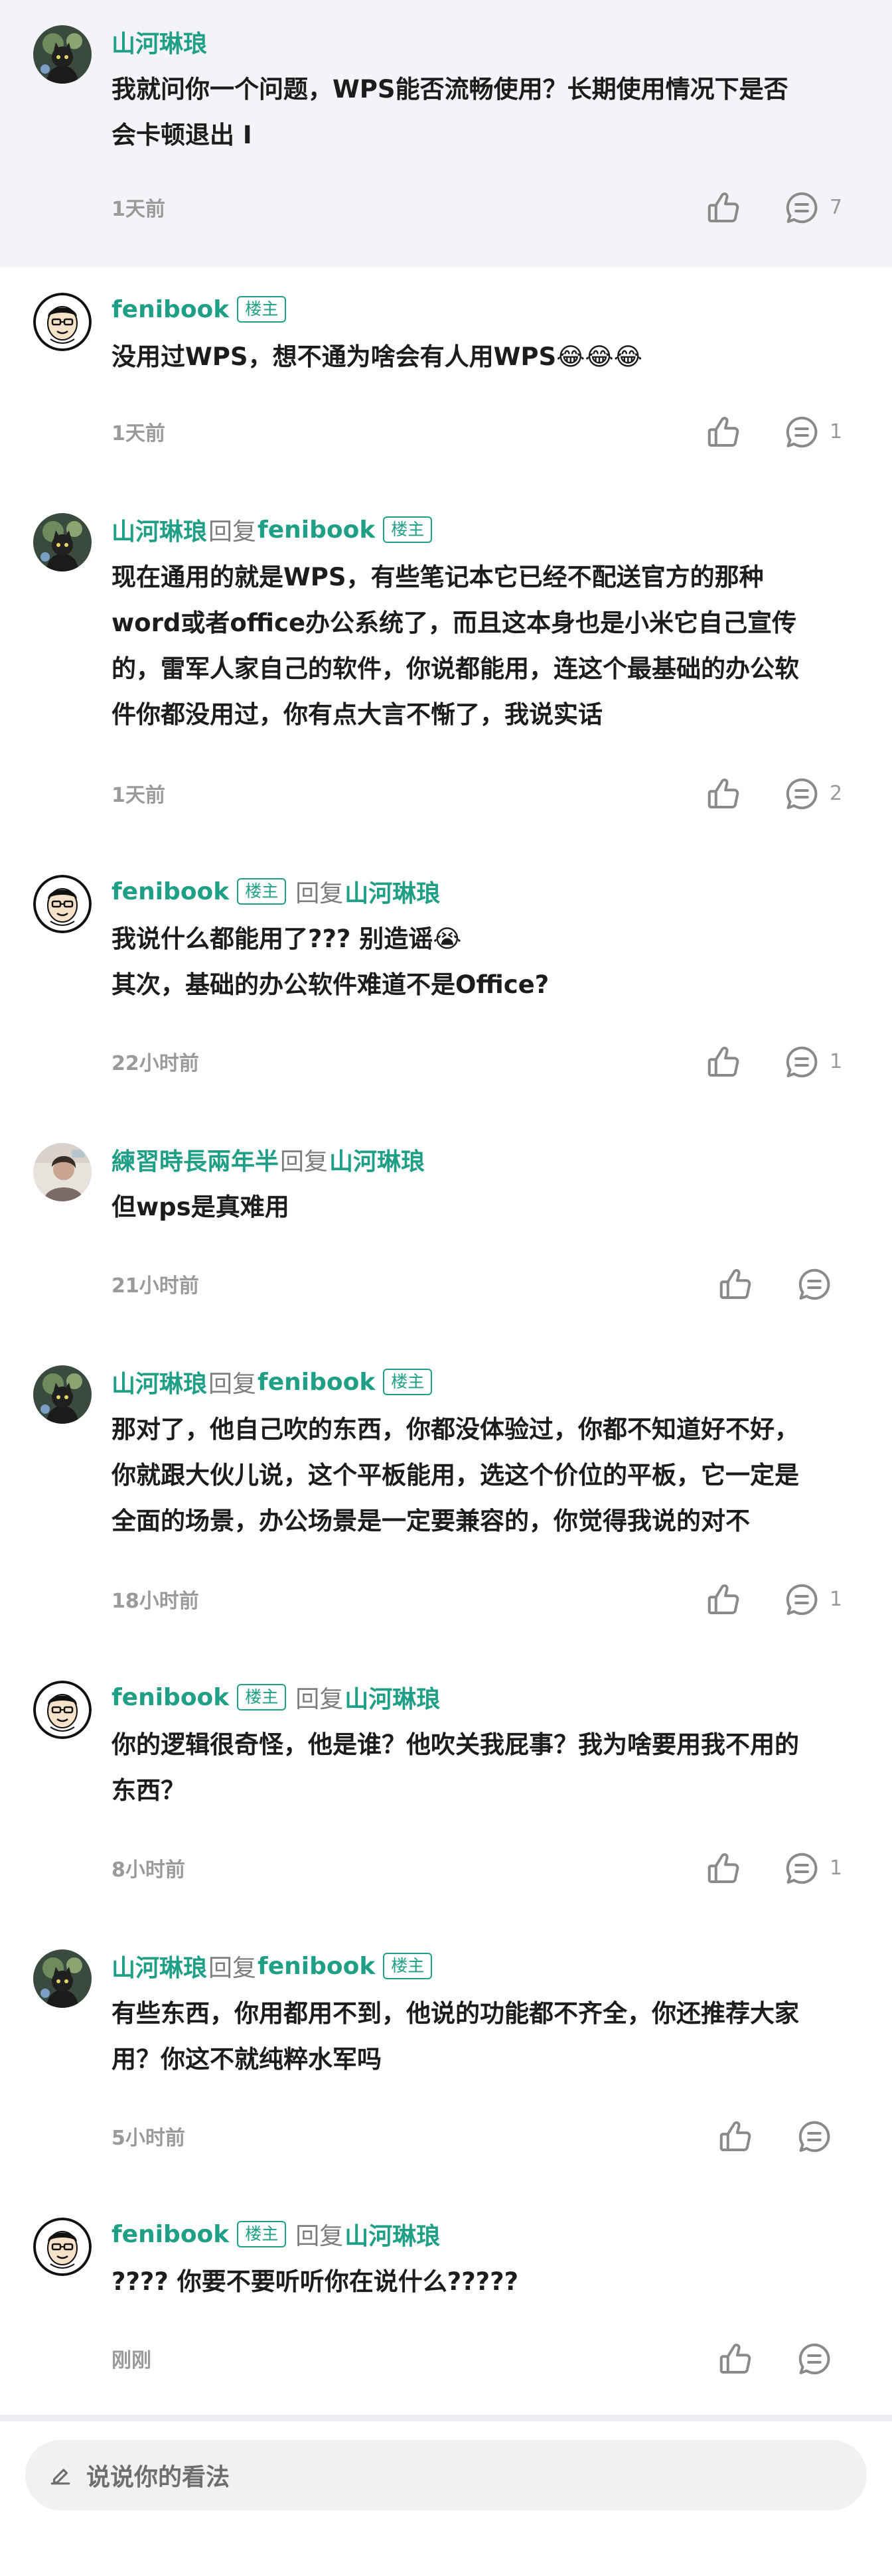  What do you see at coordinates (60, 2477) in the screenshot?
I see `pencil-icon` at bounding box center [60, 2477].